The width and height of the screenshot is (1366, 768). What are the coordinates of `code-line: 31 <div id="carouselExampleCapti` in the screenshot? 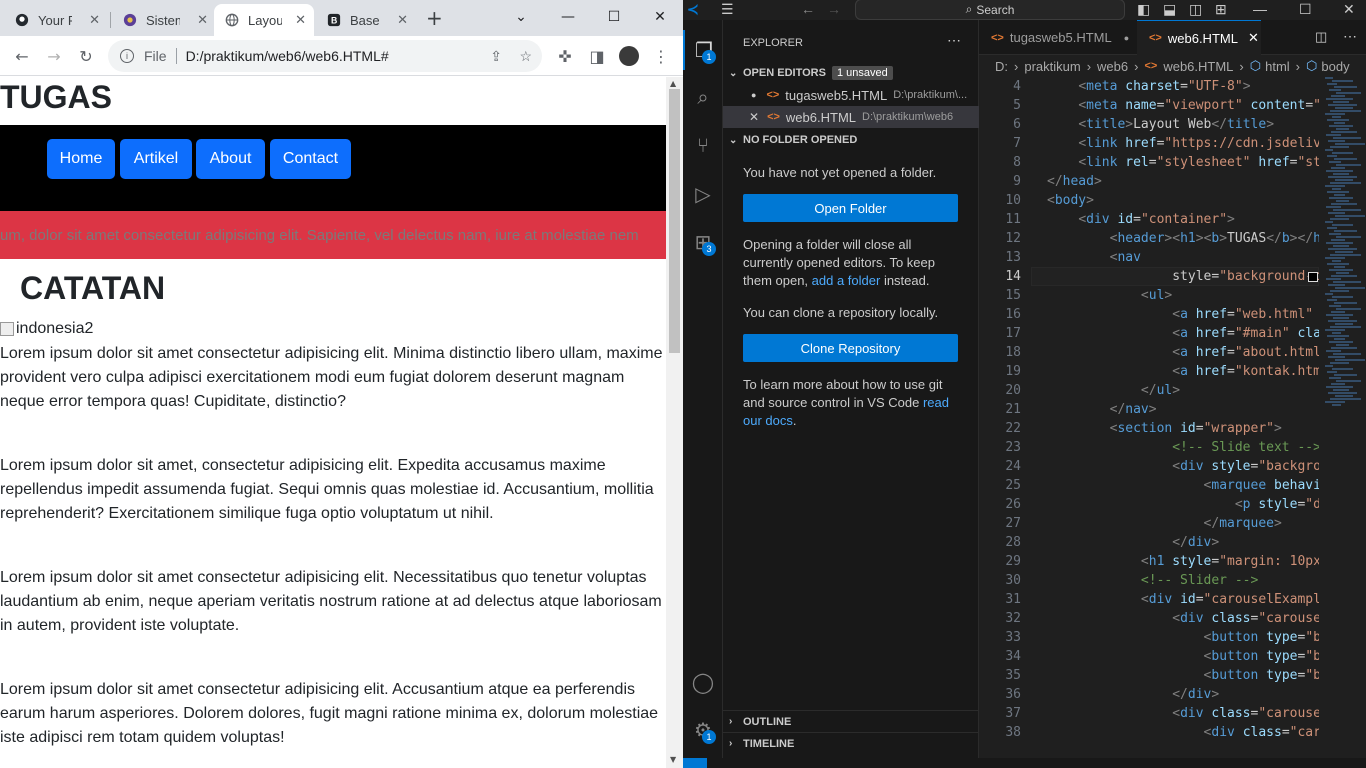 It's located at (1149, 599).